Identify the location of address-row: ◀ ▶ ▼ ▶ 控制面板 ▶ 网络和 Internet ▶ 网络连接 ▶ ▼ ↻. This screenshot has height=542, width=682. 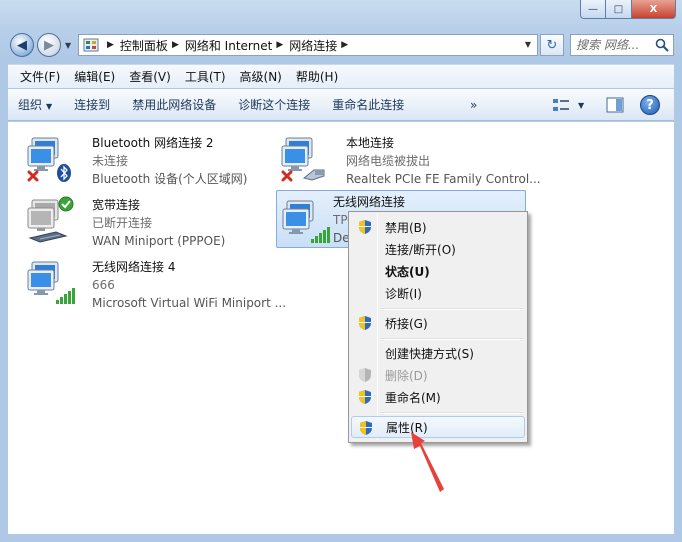
(341, 45).